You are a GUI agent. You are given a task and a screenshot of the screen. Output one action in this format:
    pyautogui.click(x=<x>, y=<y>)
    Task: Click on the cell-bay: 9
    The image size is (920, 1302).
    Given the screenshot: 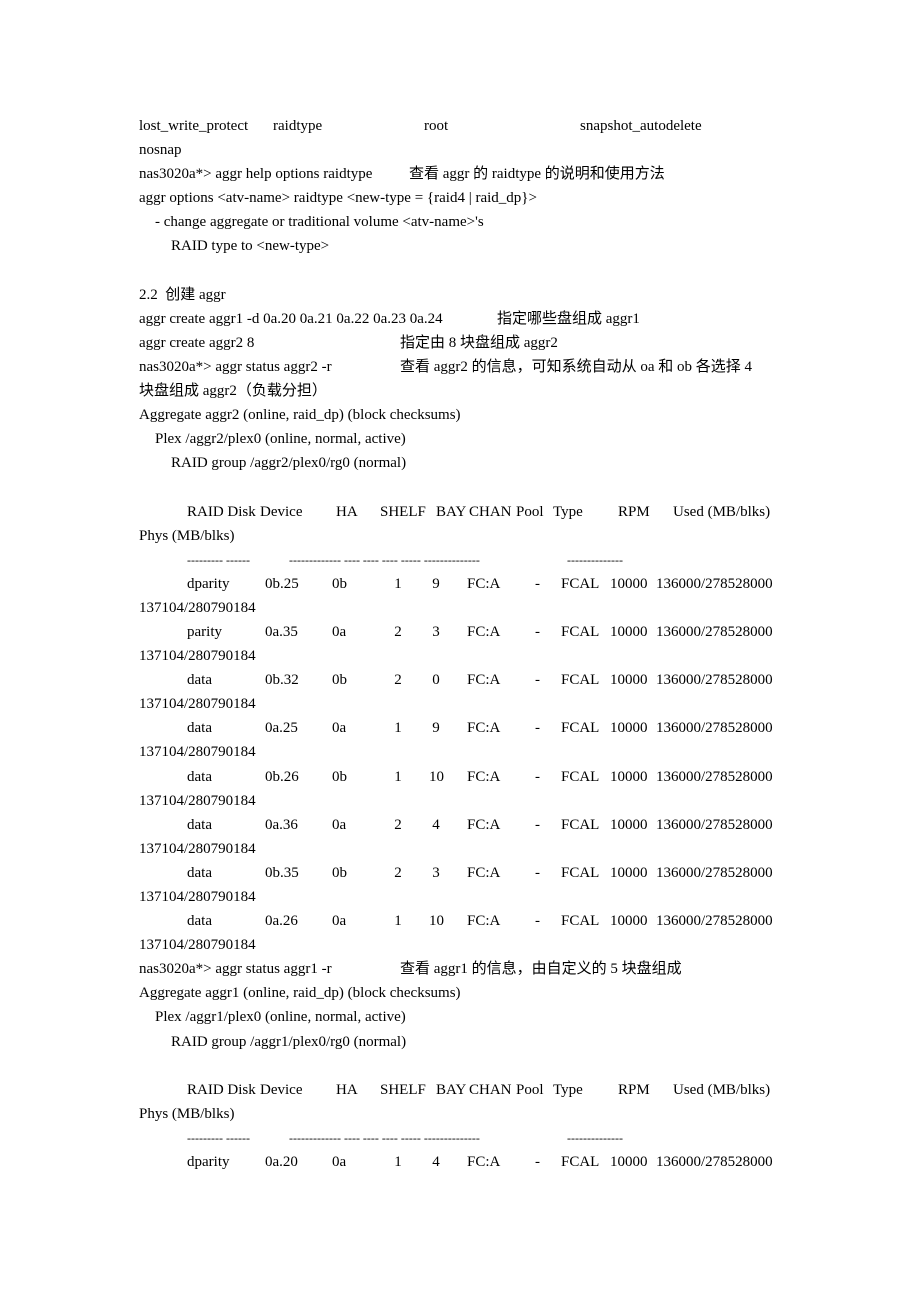 What is the action you would take?
    pyautogui.click(x=436, y=583)
    